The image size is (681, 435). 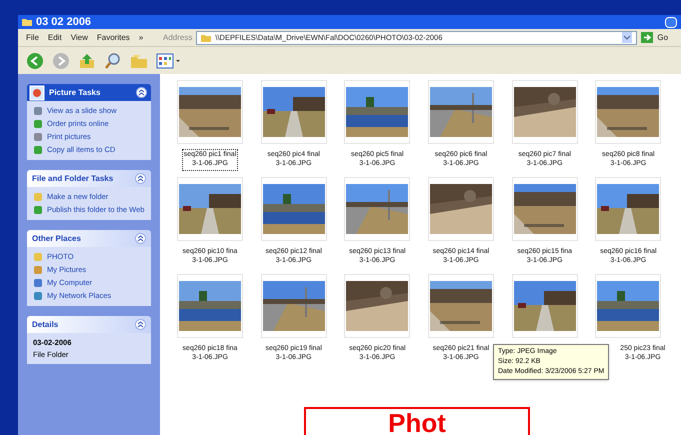 What do you see at coordinates (75, 92) in the screenshot?
I see `panel-title: Picture Tasks` at bounding box center [75, 92].